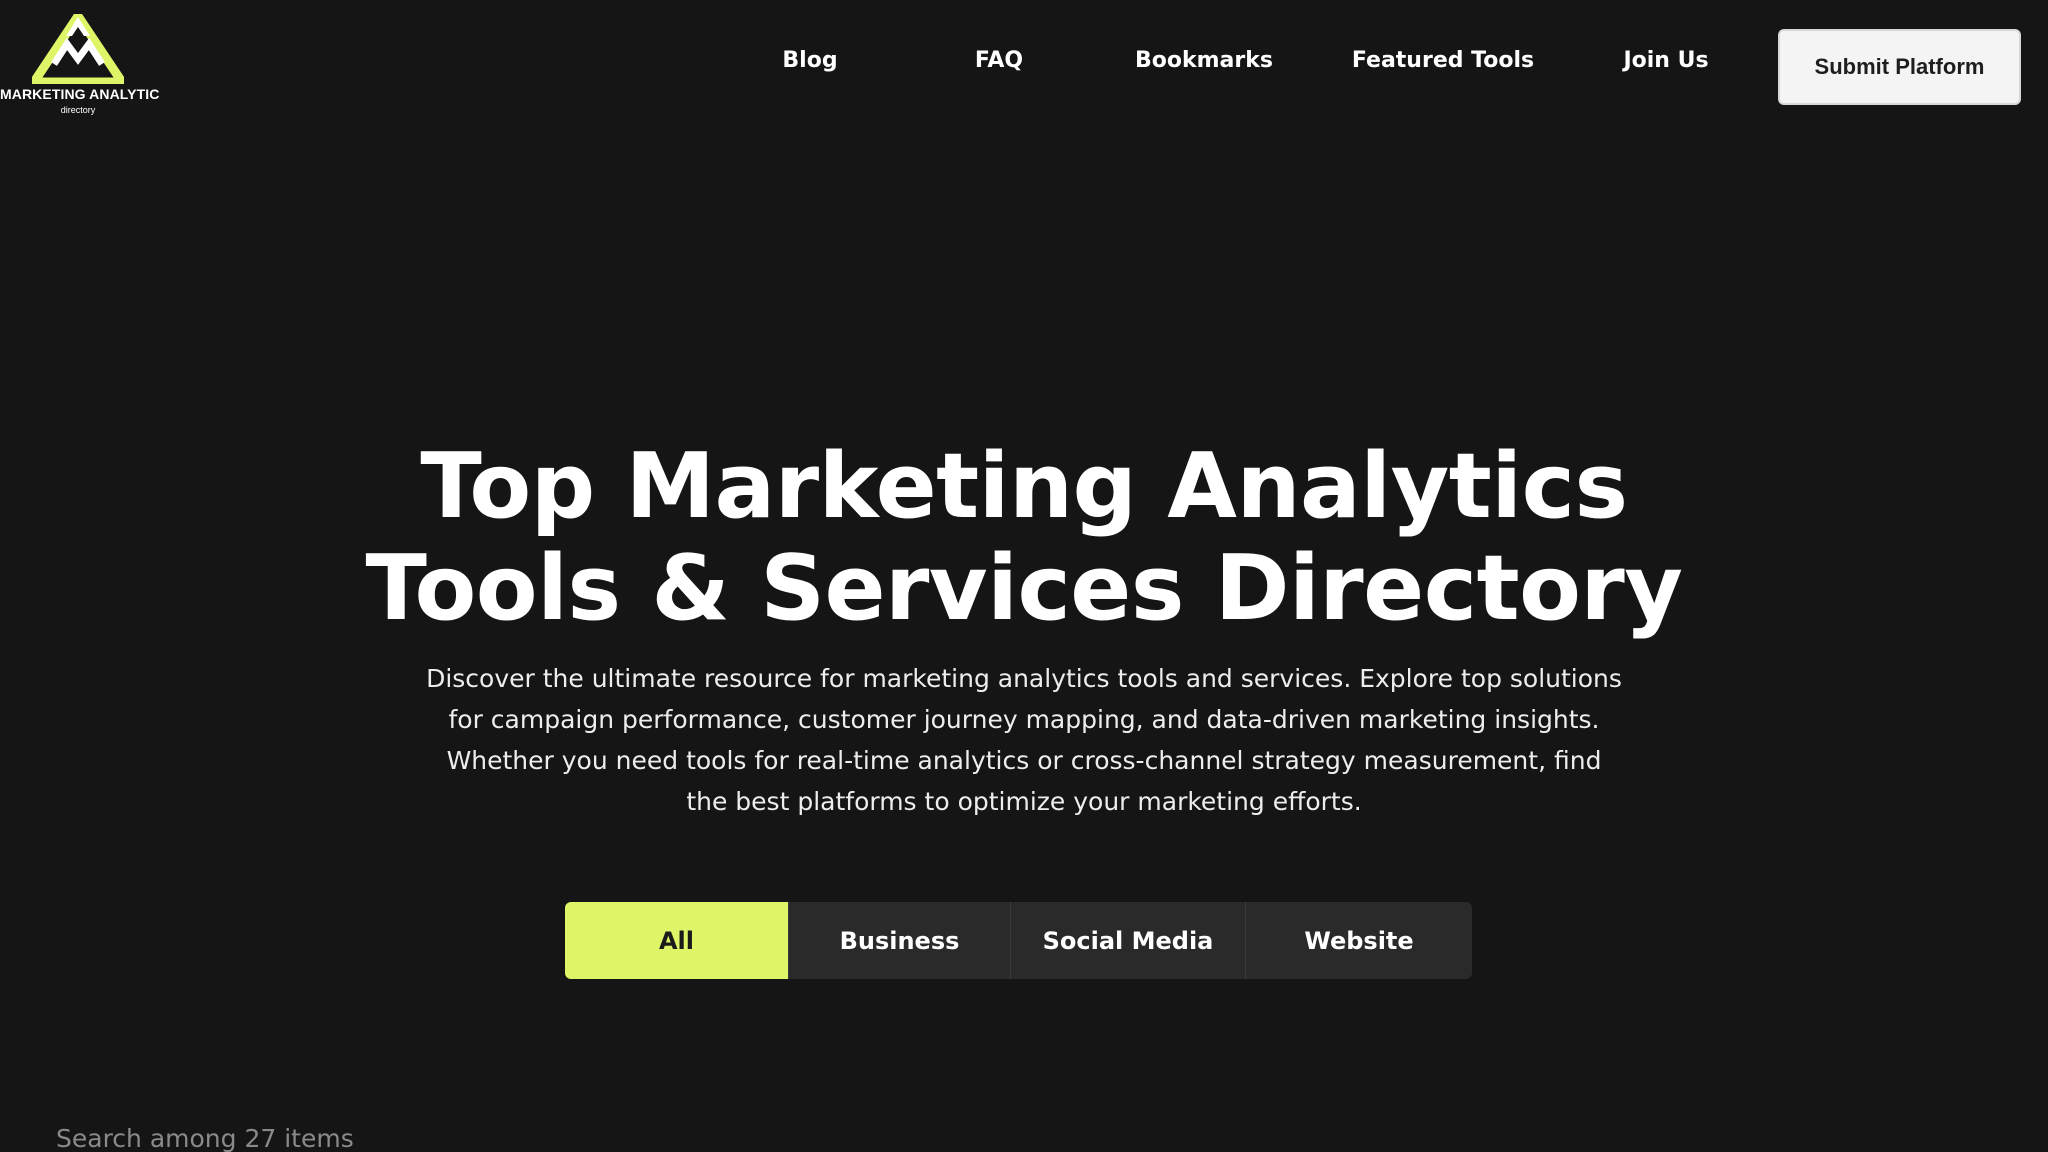 The height and width of the screenshot is (1152, 2048). I want to click on tab-website: Website, so click(1359, 940).